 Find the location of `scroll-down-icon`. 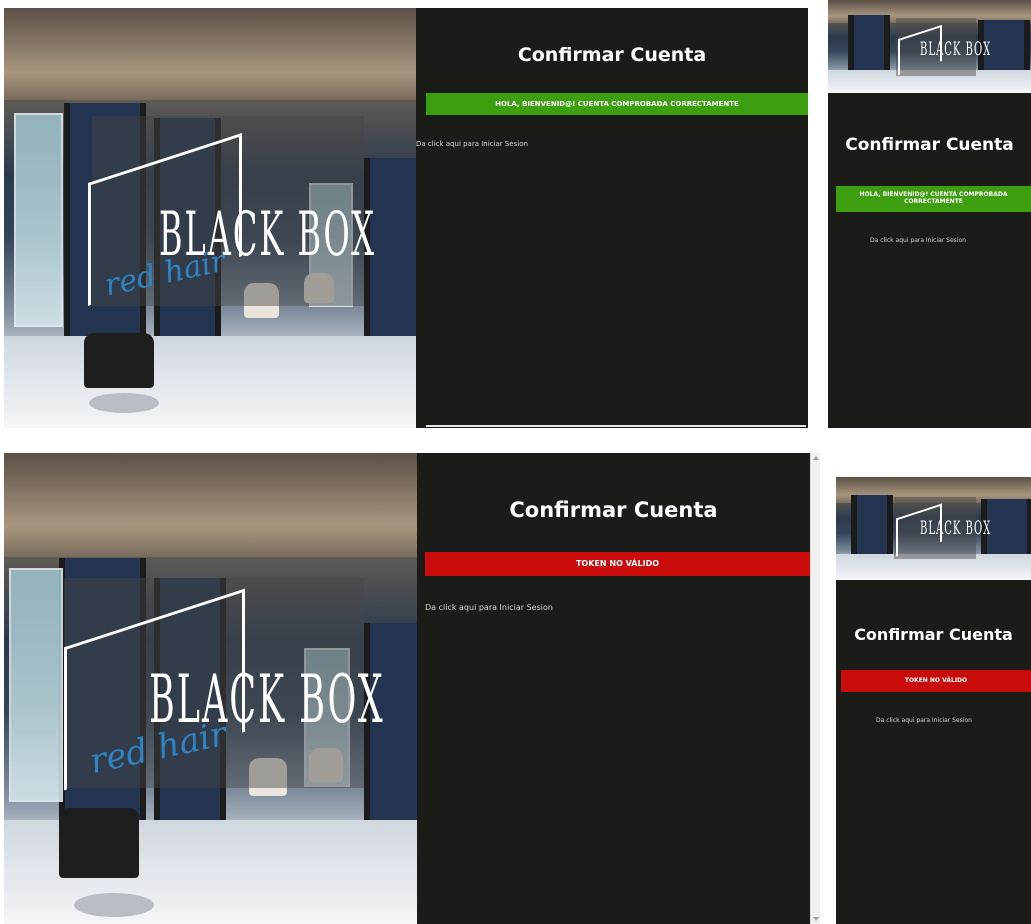

scroll-down-icon is located at coordinates (816, 919).